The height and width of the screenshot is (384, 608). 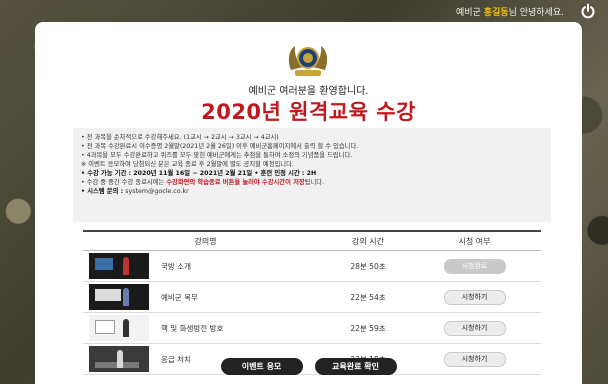 What do you see at coordinates (308, 91) in the screenshot?
I see `welcome-text: 예비군 여러분을 환영합니다.` at bounding box center [308, 91].